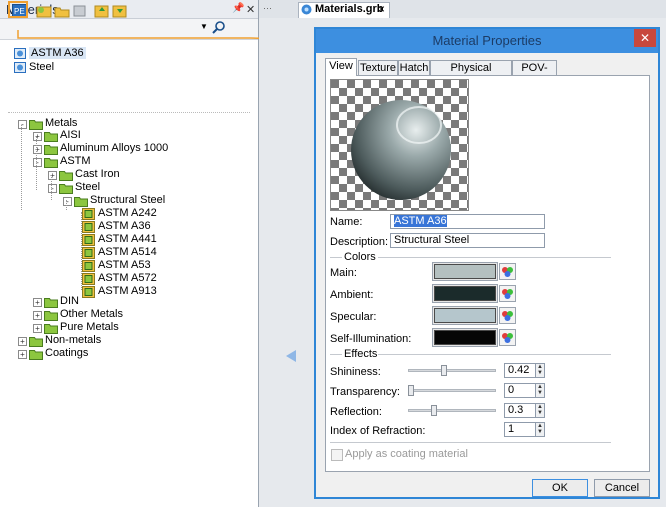  What do you see at coordinates (560, 488) in the screenshot?
I see `ok-button: OK` at bounding box center [560, 488].